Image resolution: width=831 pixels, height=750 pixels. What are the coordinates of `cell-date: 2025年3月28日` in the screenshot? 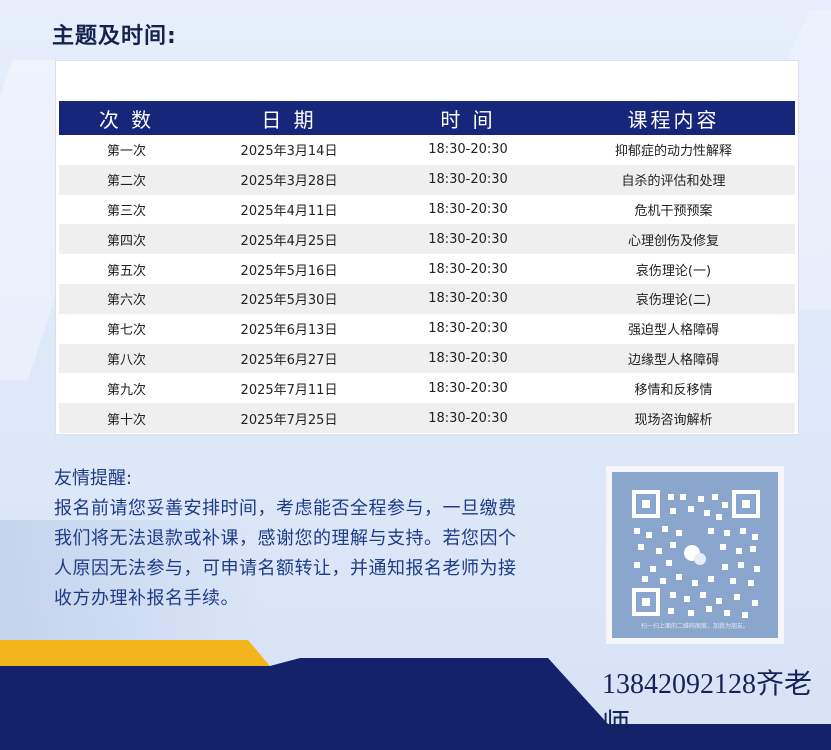 It's located at (289, 182).